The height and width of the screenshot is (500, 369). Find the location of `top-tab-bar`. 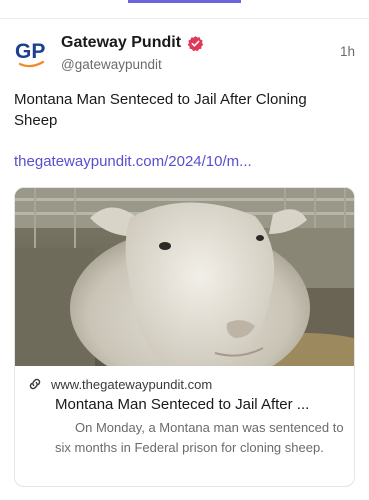

top-tab-bar is located at coordinates (184, 9).